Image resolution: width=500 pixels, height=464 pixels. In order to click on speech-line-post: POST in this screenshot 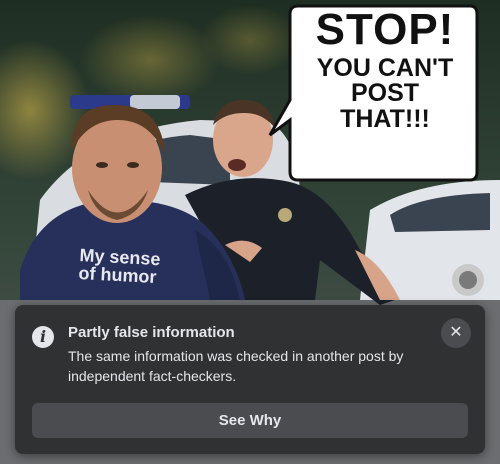, I will do `click(385, 93)`.